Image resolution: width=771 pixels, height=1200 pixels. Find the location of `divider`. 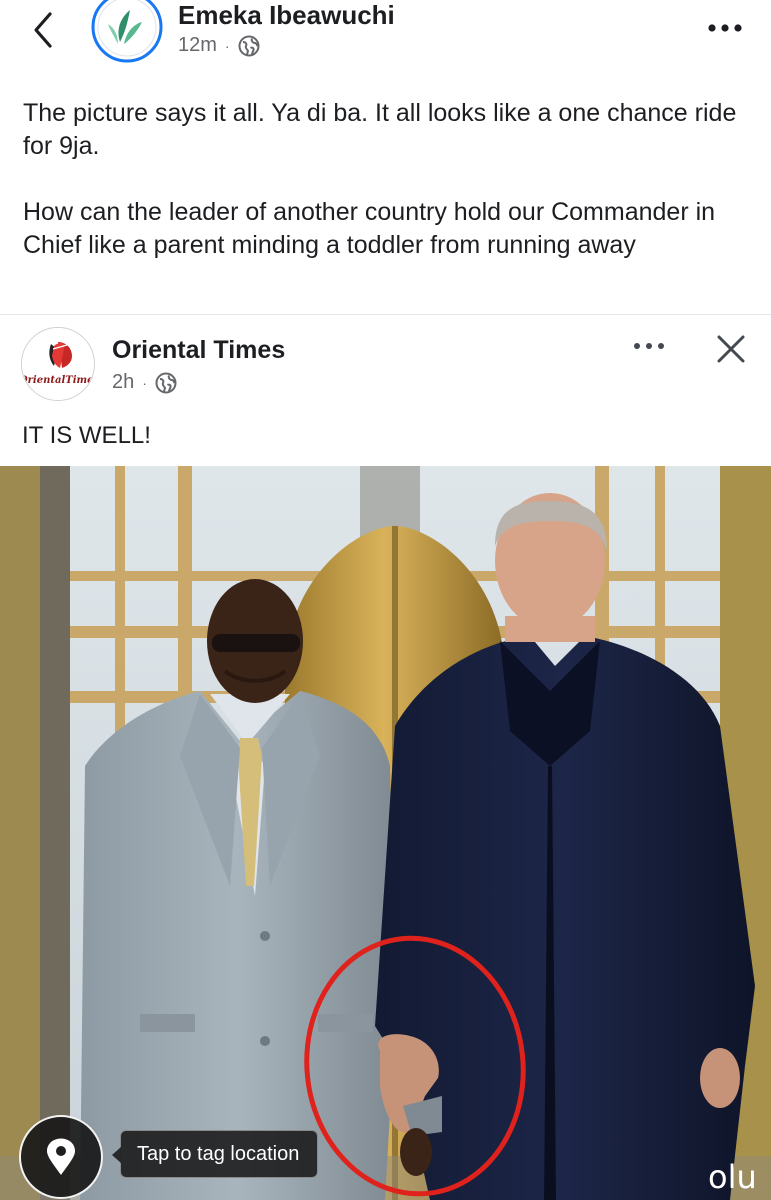

divider is located at coordinates (385, 314).